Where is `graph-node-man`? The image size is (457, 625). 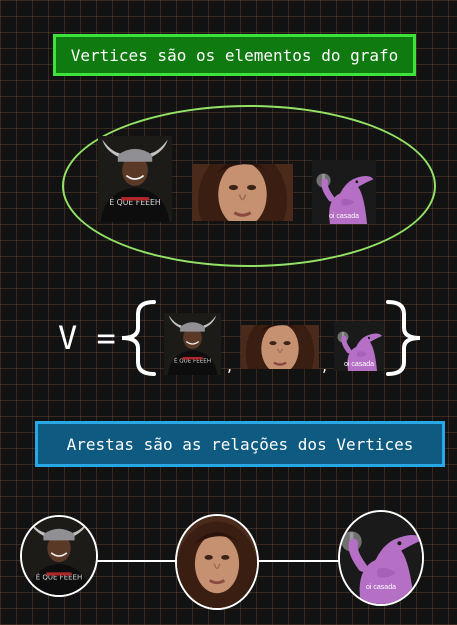 graph-node-man is located at coordinates (59, 556).